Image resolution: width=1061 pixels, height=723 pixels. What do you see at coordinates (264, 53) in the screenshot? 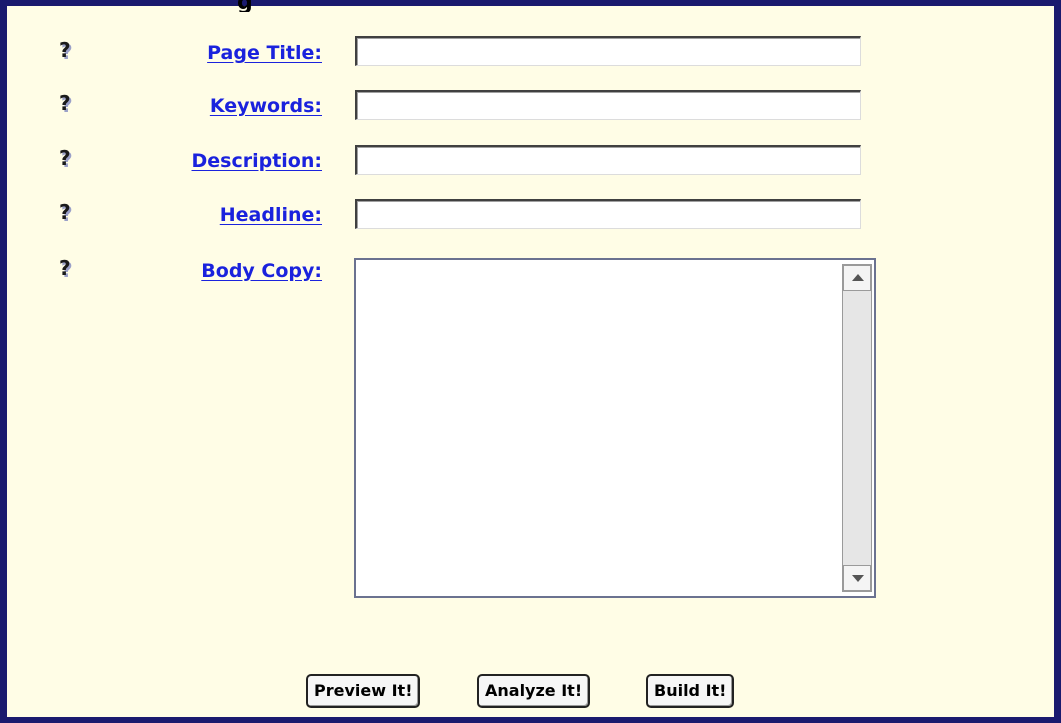
I see `page-title-label-link: Page Title:` at bounding box center [264, 53].